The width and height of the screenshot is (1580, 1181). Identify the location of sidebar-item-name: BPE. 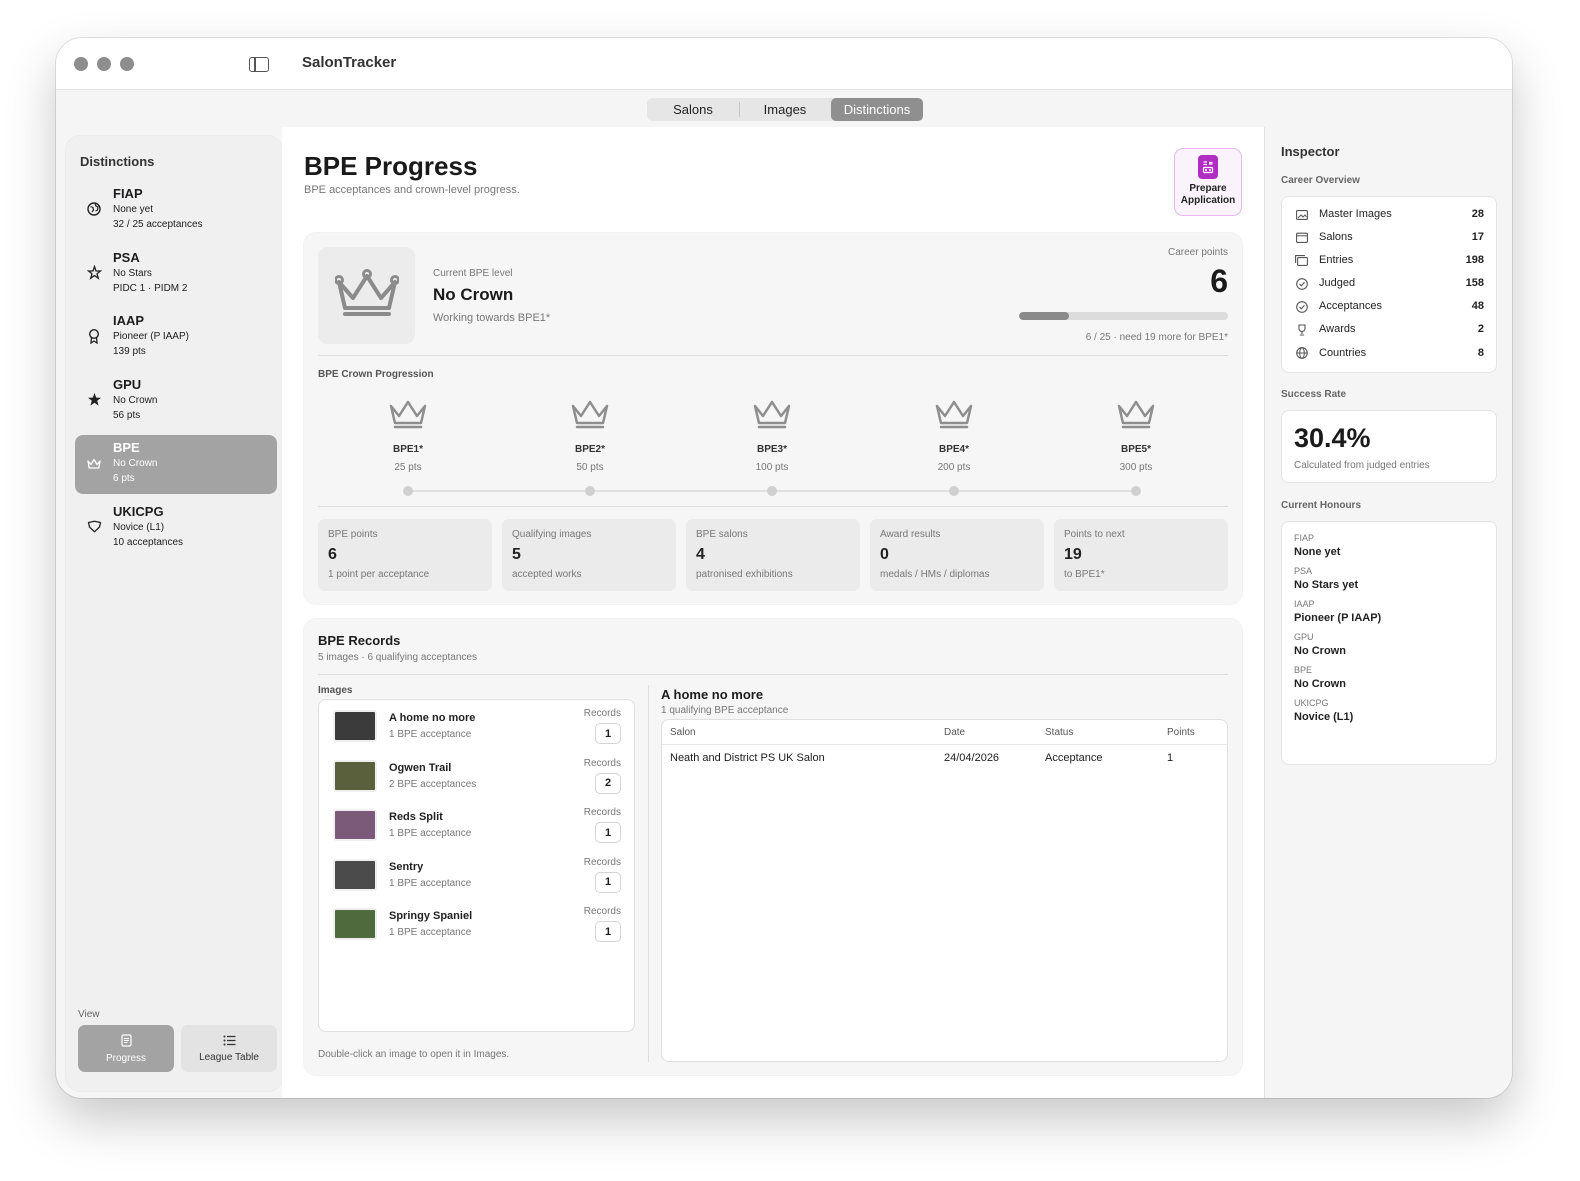
(126, 447).